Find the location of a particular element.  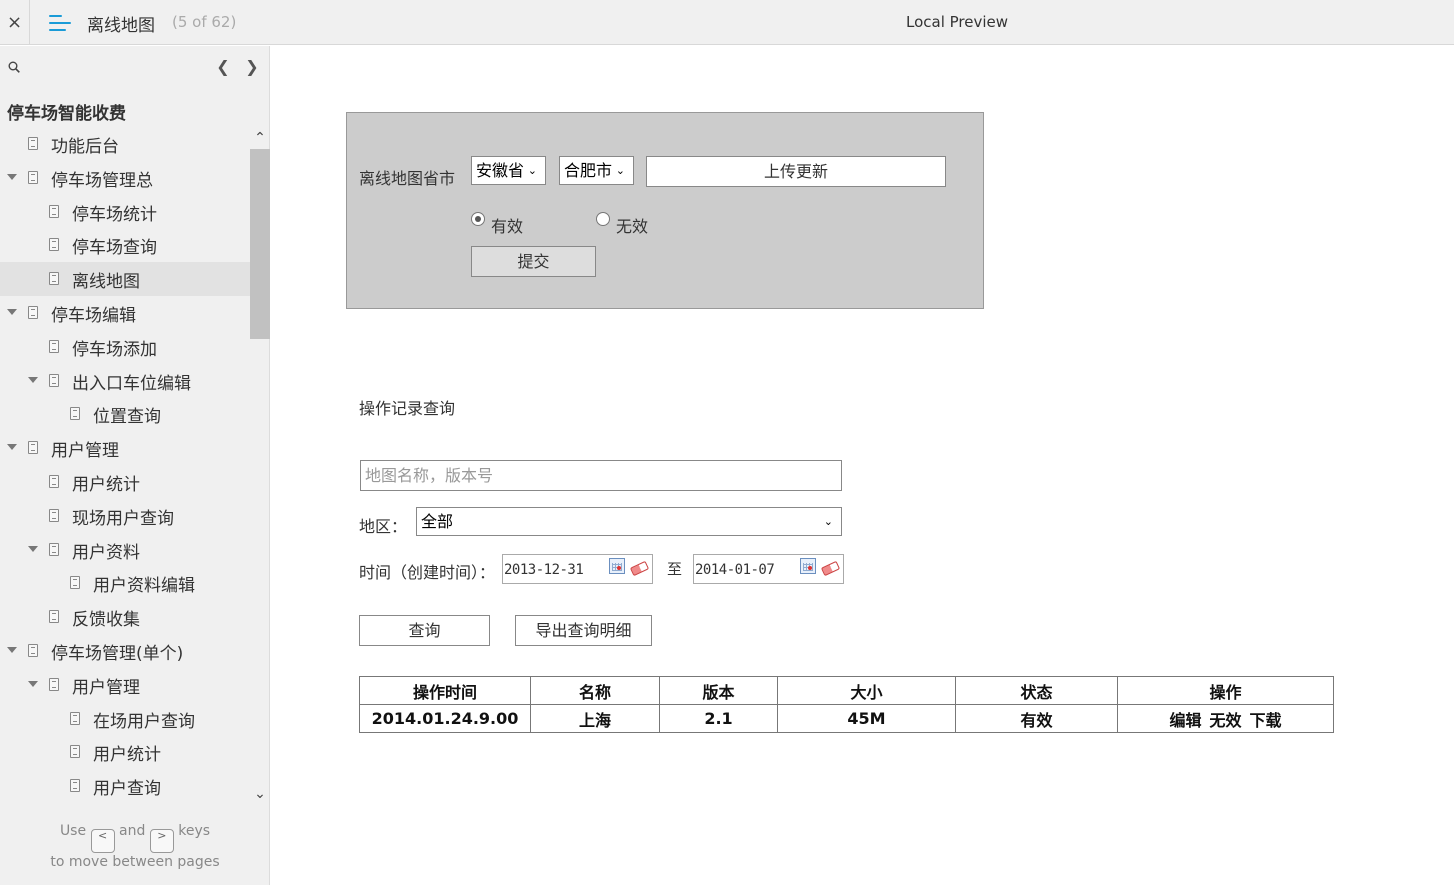

prev-key-icon: < is located at coordinates (102, 841).